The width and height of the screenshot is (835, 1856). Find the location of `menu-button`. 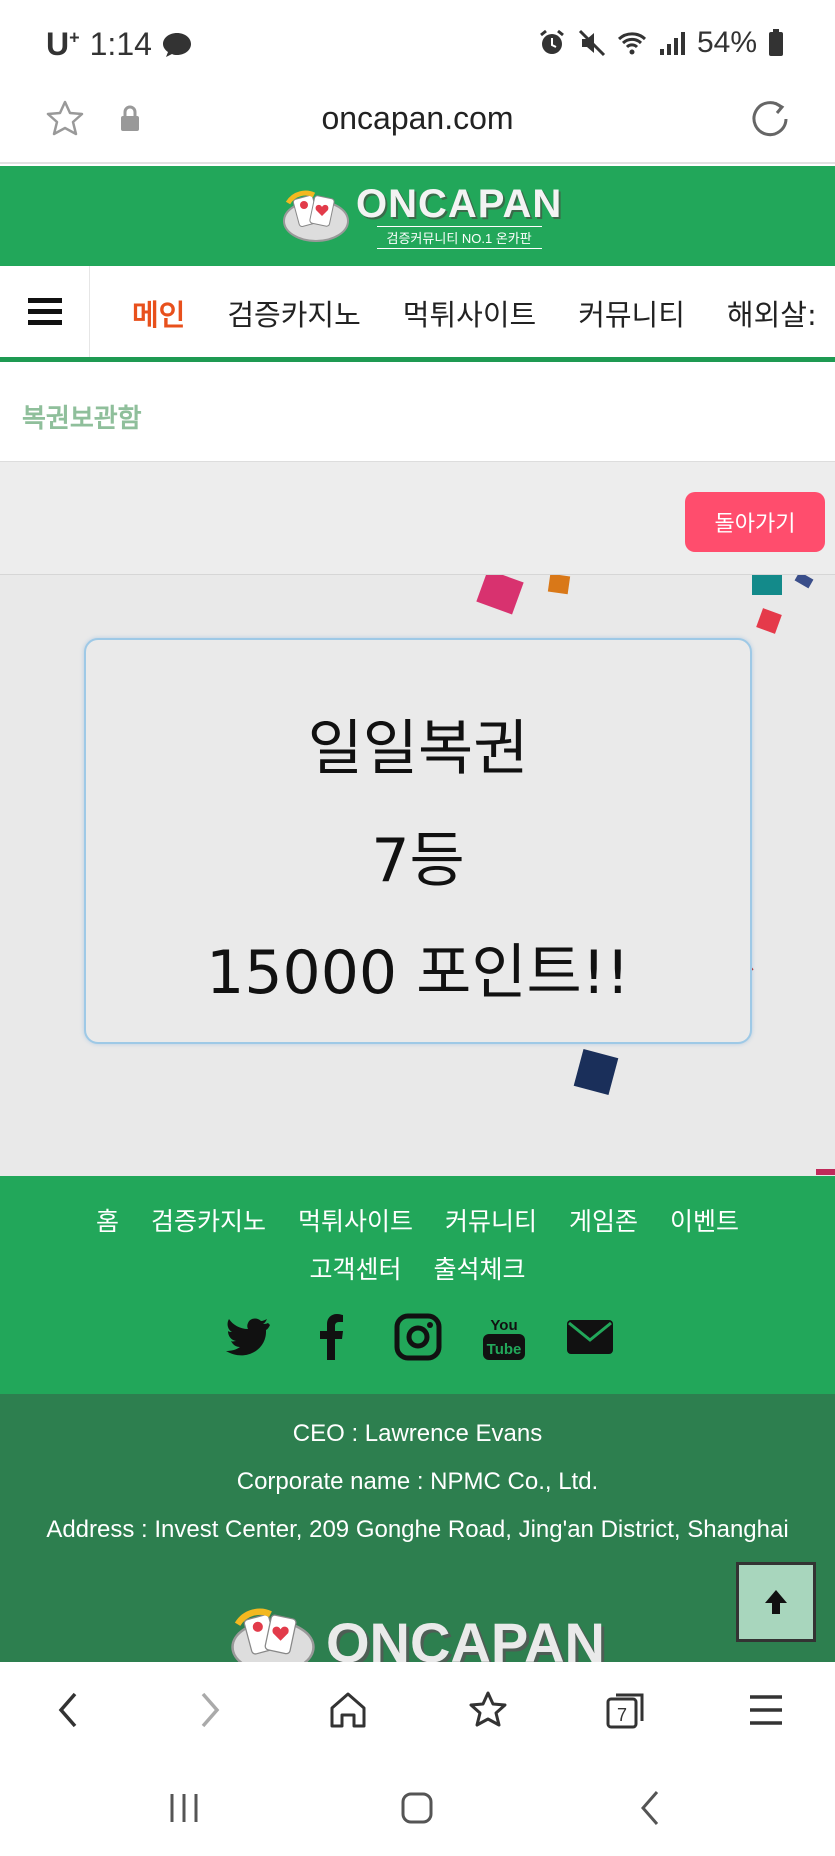

menu-button is located at coordinates (45, 311).